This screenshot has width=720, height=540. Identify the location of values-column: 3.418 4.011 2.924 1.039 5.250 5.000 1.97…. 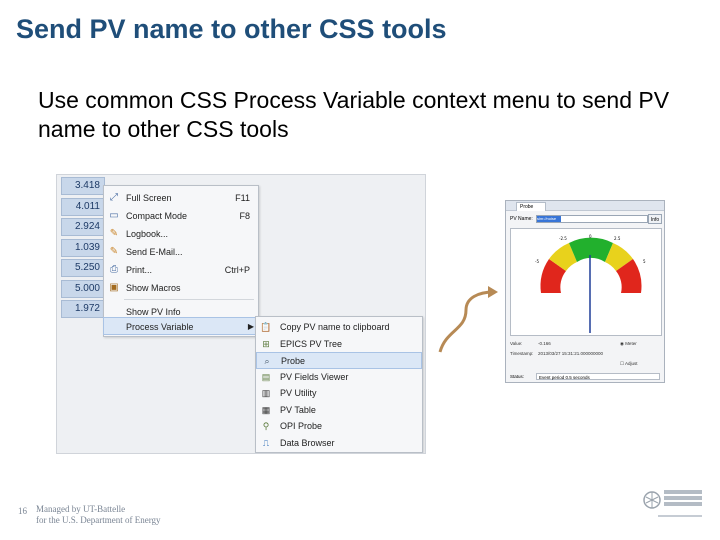
(83, 249).